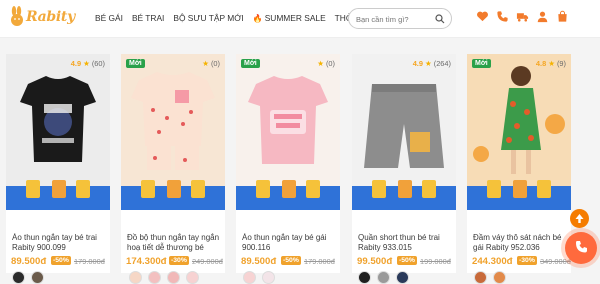  What do you see at coordinates (541, 63) in the screenshot?
I see `rating-value: 4.8` at bounding box center [541, 63].